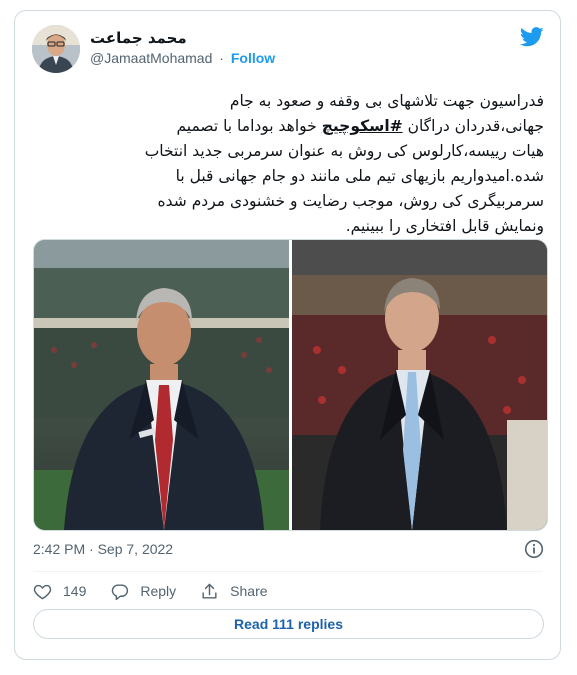 The image size is (577, 675). I want to click on hashtag-link: #اسکوچیچ, so click(362, 126).